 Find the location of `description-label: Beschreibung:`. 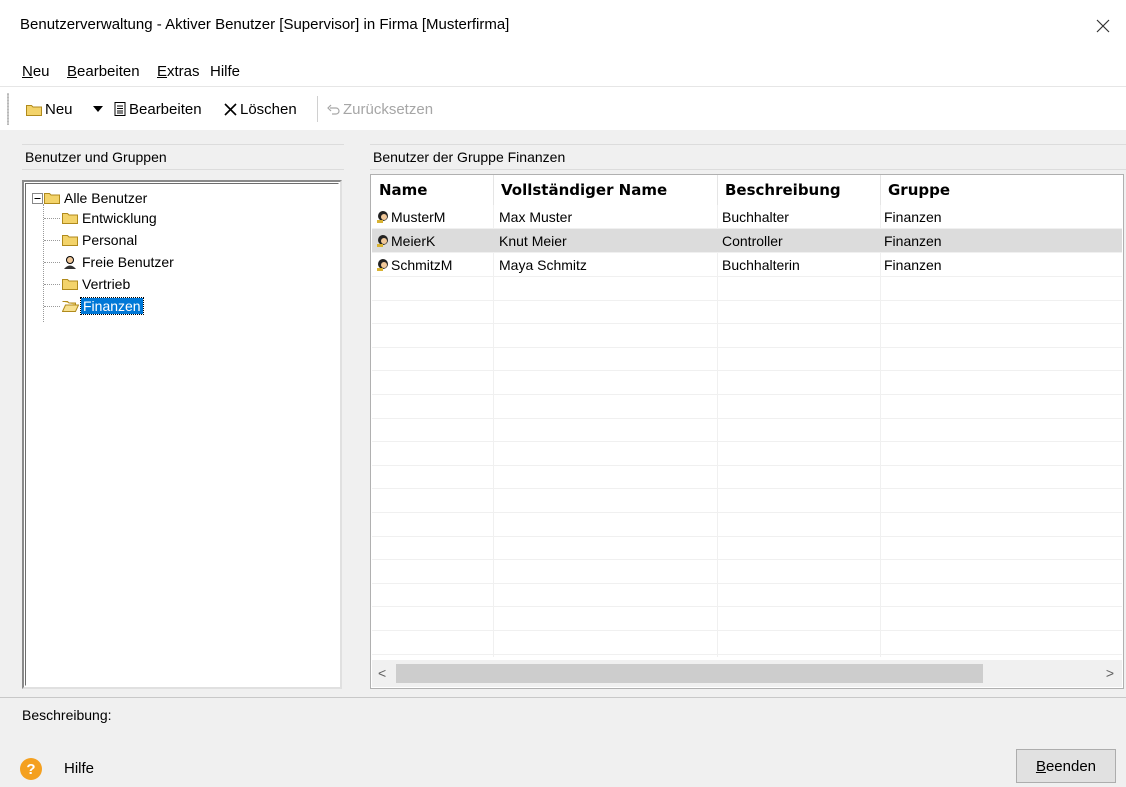

description-label: Beschreibung: is located at coordinates (67, 715).